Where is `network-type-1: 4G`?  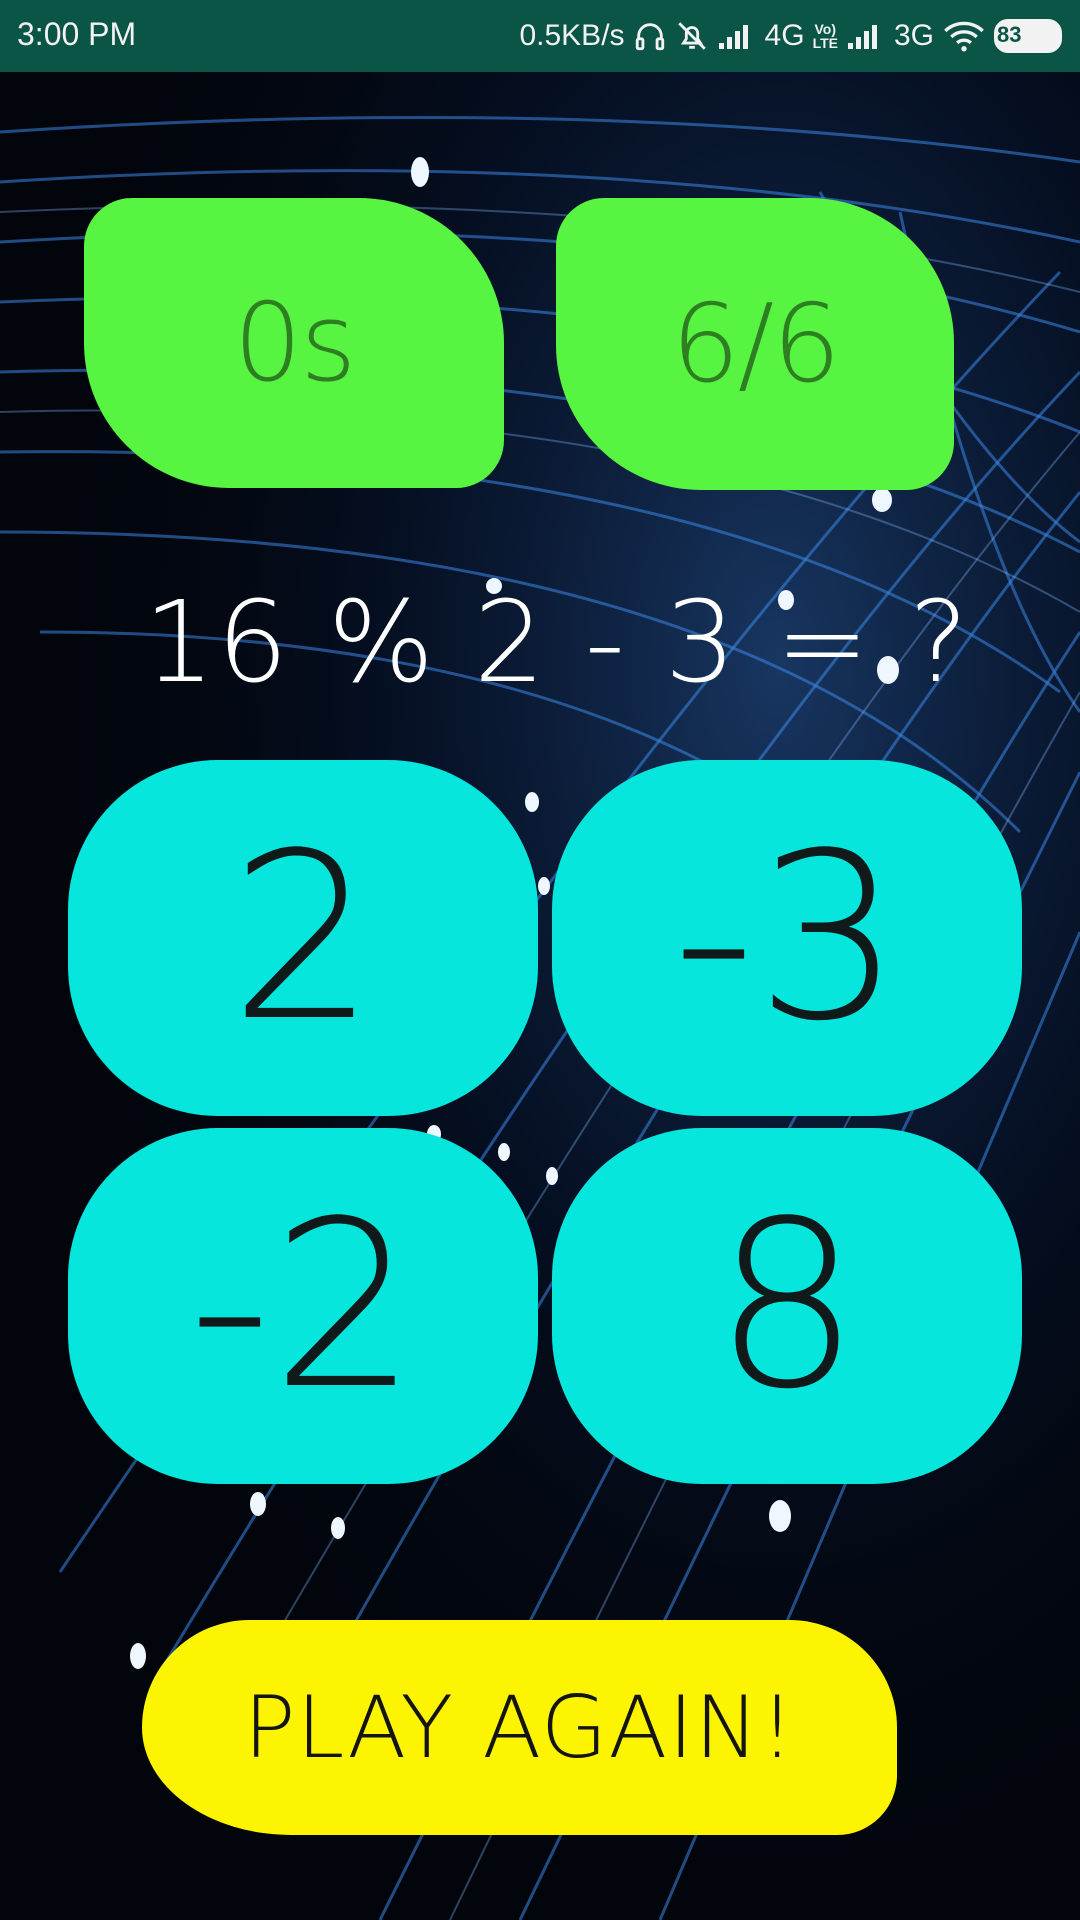 network-type-1: 4G is located at coordinates (784, 35).